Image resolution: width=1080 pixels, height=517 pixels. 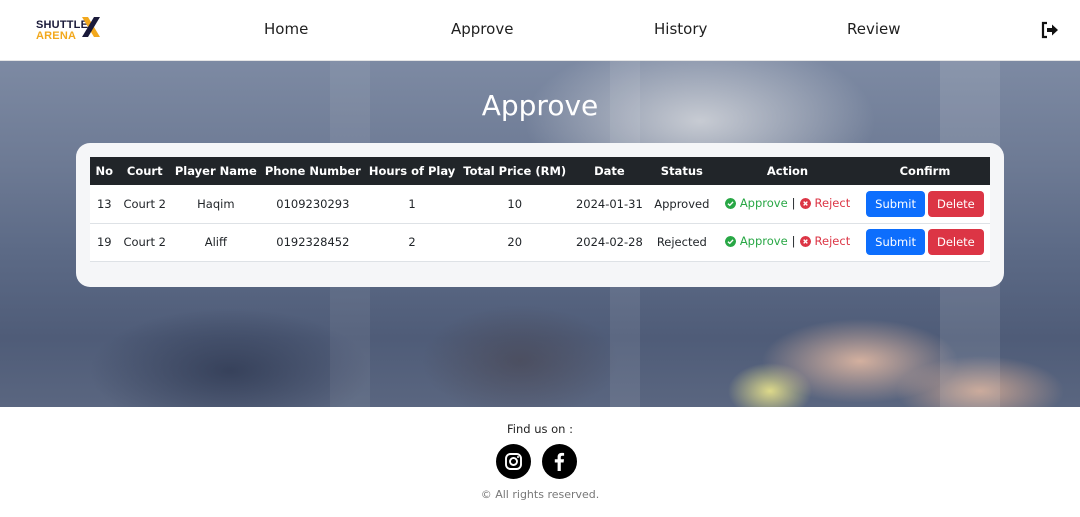 What do you see at coordinates (312, 204) in the screenshot?
I see `cell-phone: 0109230293` at bounding box center [312, 204].